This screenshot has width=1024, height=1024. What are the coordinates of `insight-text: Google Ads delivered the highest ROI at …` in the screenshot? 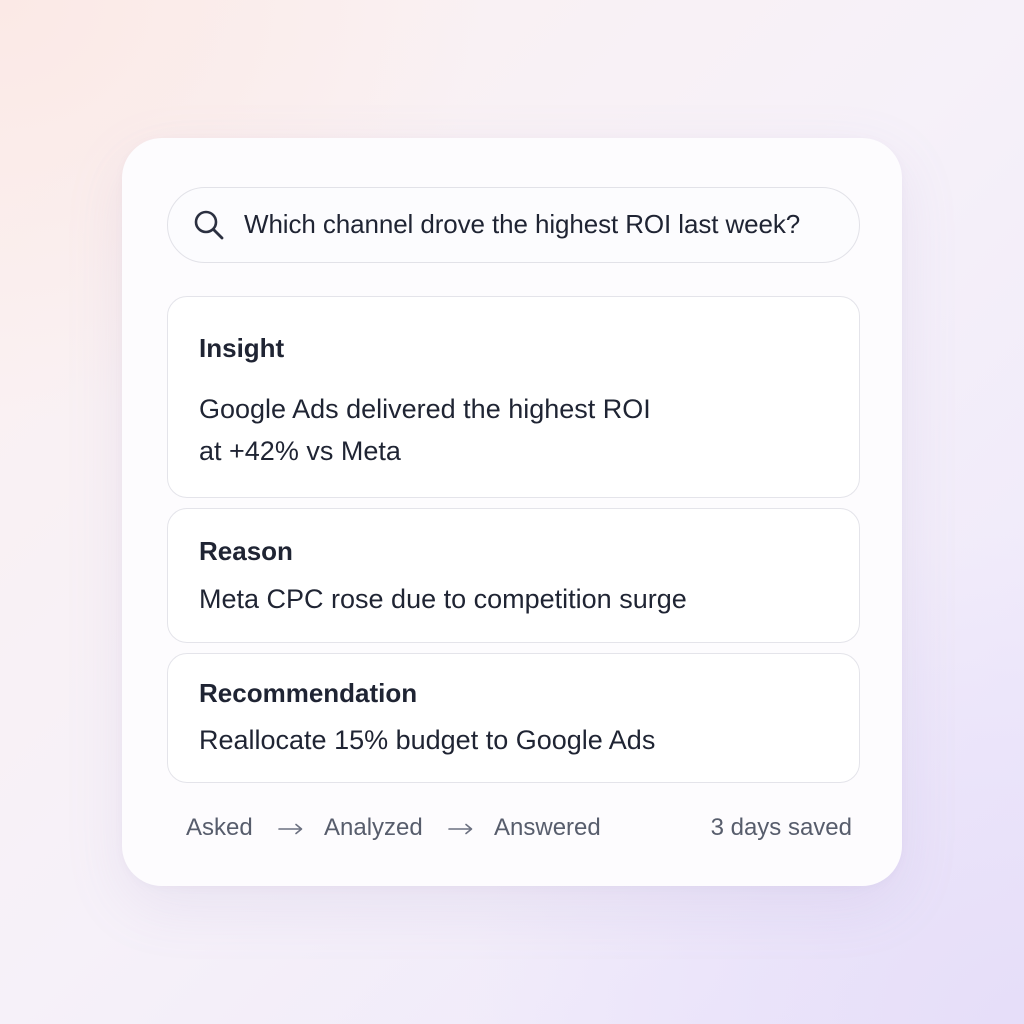 It's located at (425, 430).